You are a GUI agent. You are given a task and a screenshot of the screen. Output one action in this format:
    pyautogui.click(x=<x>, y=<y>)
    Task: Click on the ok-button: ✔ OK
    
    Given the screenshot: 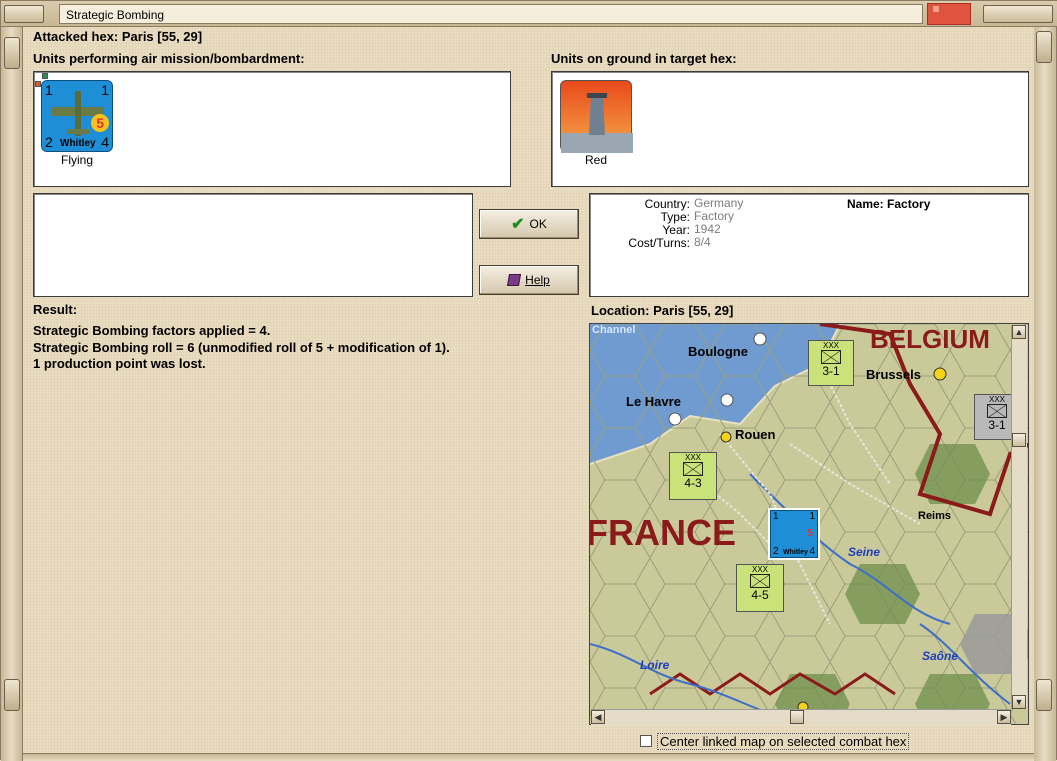 What is the action you would take?
    pyautogui.click(x=529, y=224)
    